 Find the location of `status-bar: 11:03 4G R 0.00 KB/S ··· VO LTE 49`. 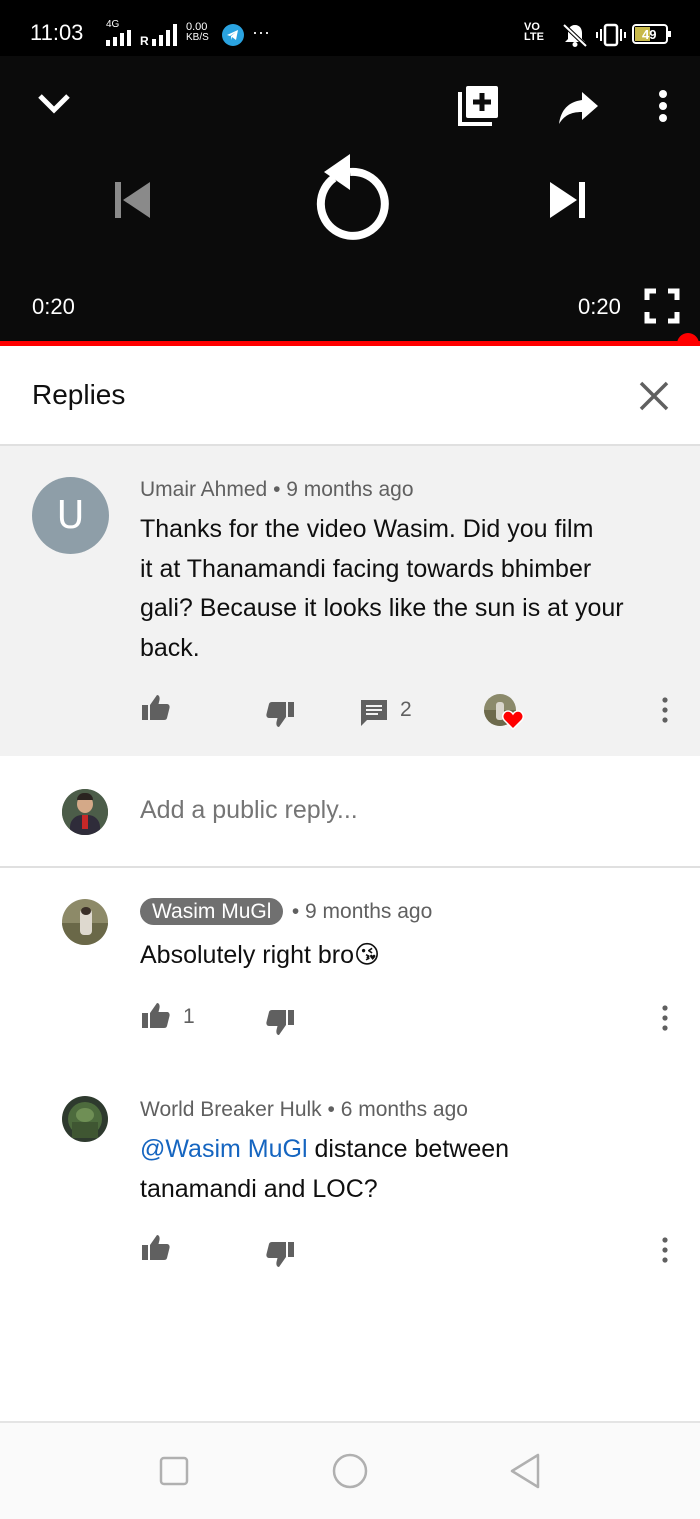

status-bar: 11:03 4G R 0.00 KB/S ··· VO LTE 49 is located at coordinates (350, 28).